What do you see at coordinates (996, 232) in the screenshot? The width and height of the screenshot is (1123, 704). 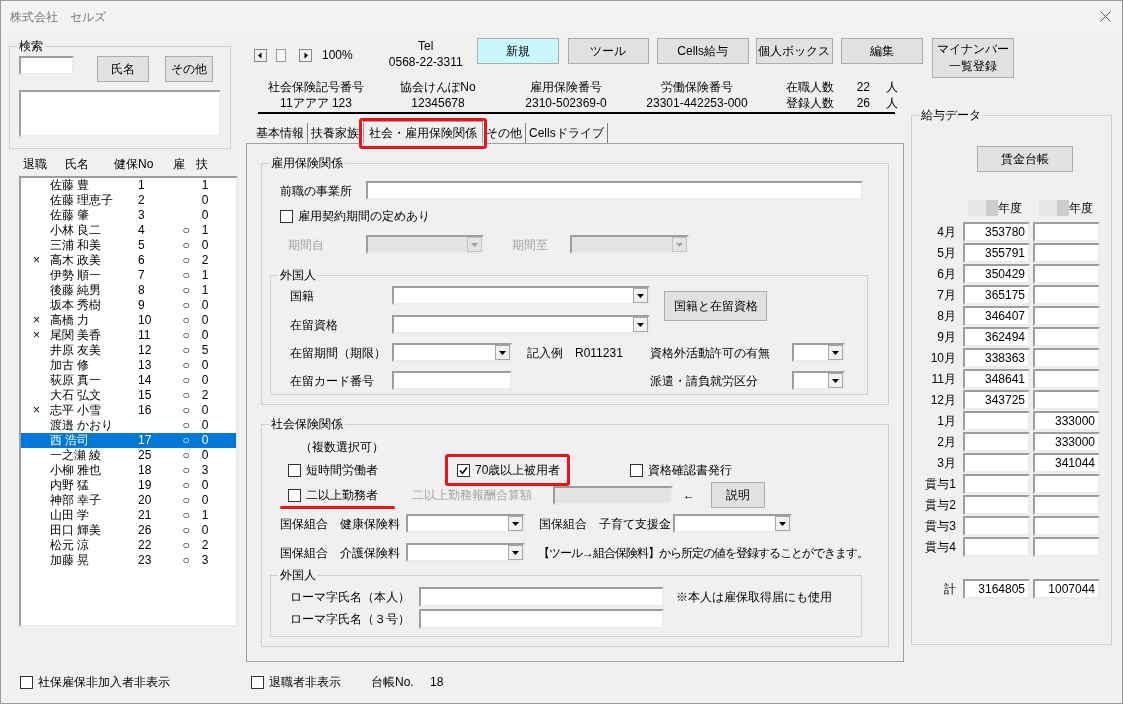 I see `amount-field: 353780` at bounding box center [996, 232].